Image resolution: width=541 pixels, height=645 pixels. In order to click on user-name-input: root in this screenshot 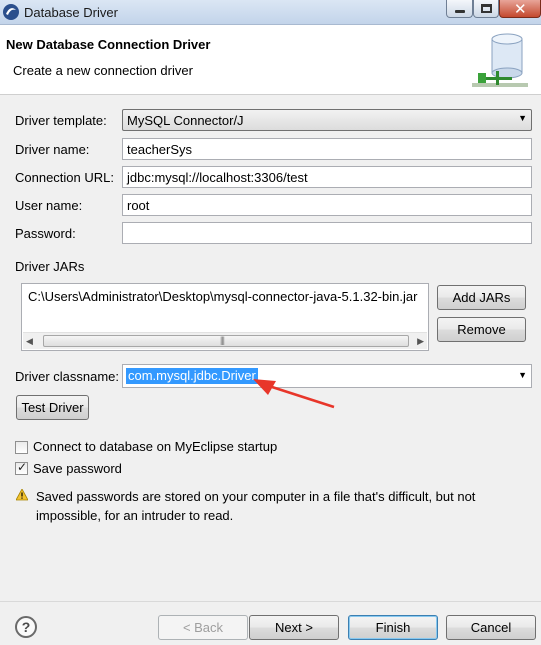, I will do `click(327, 205)`.